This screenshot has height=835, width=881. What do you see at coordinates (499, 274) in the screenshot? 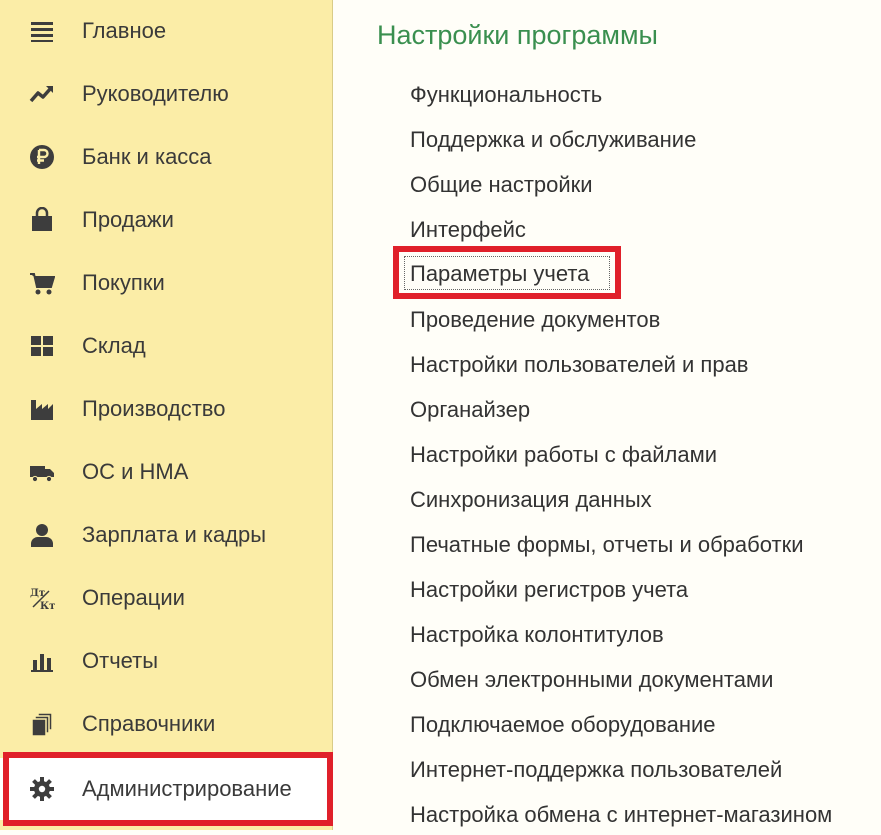
I see `link-accounting-parameters: Параметры учета` at bounding box center [499, 274].